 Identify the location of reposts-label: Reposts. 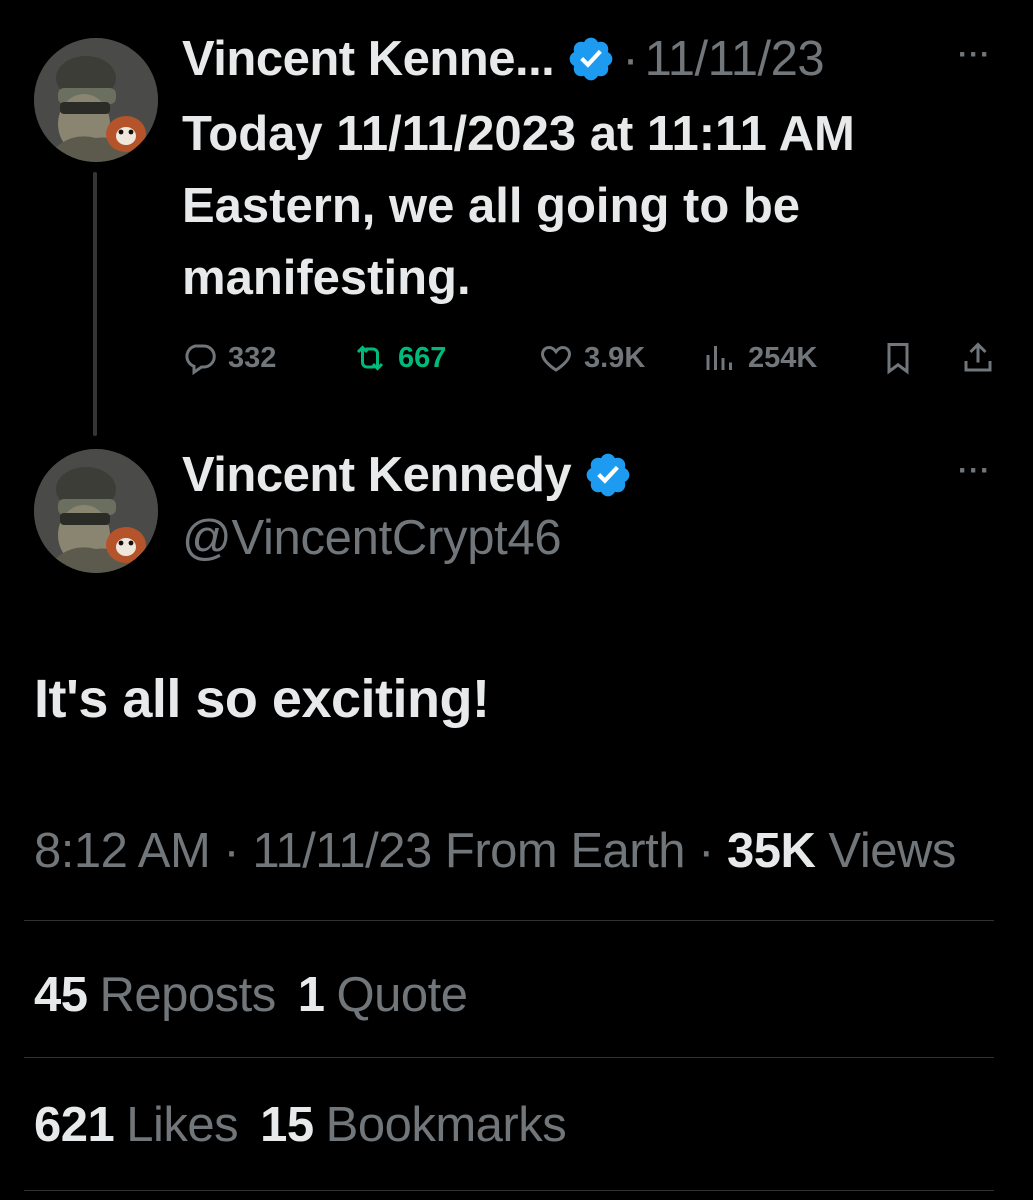
(188, 995).